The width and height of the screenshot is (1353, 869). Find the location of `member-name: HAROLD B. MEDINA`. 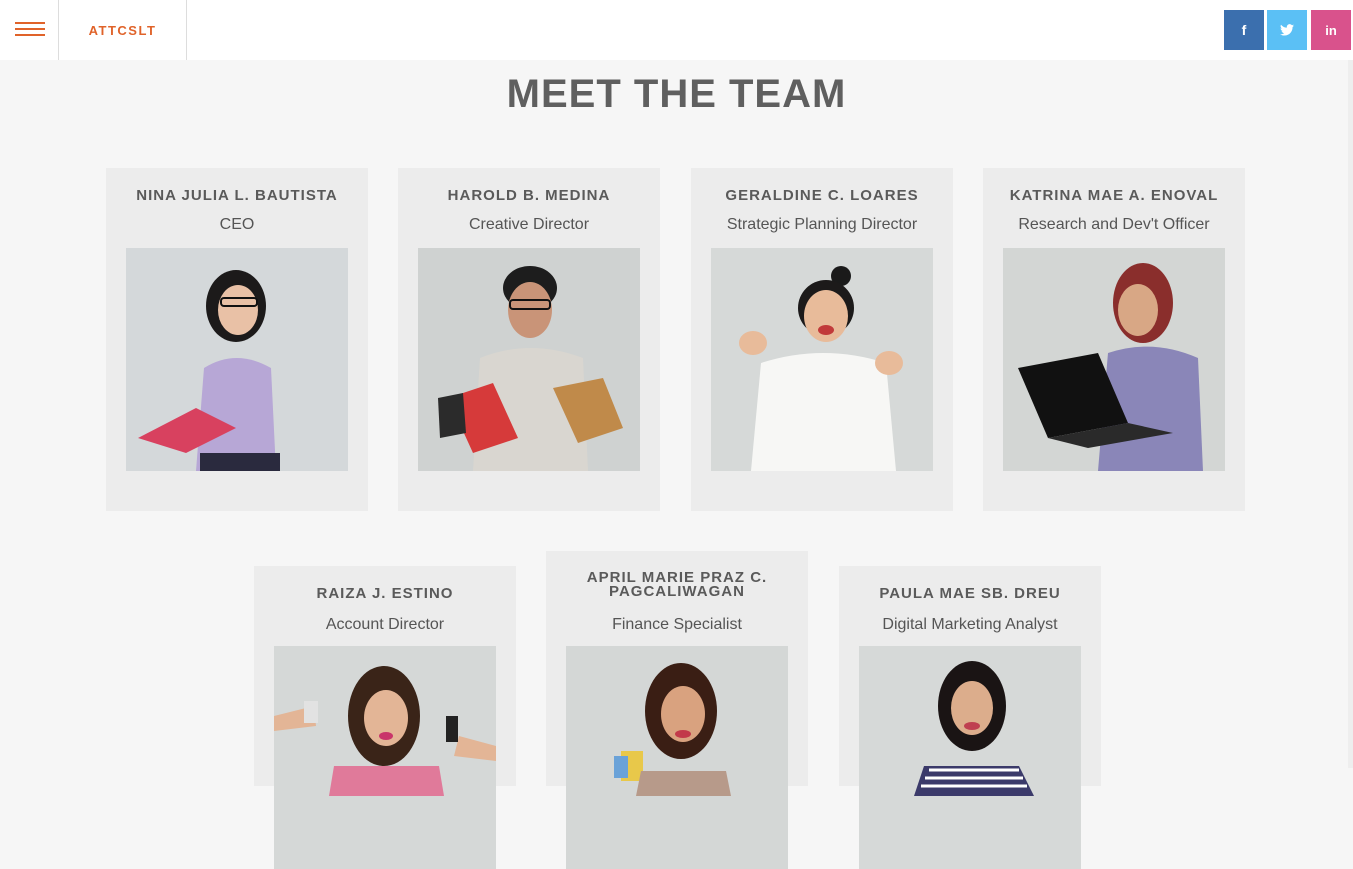

member-name: HAROLD B. MEDINA is located at coordinates (529, 195).